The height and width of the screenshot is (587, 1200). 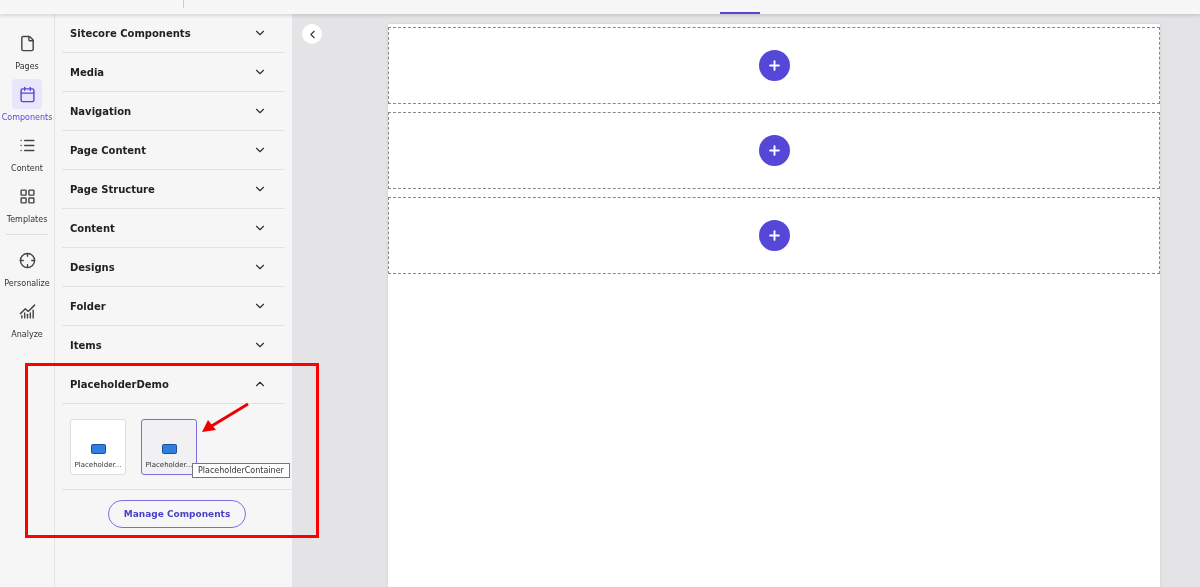 What do you see at coordinates (27, 260) in the screenshot?
I see `crosshair-icon` at bounding box center [27, 260].